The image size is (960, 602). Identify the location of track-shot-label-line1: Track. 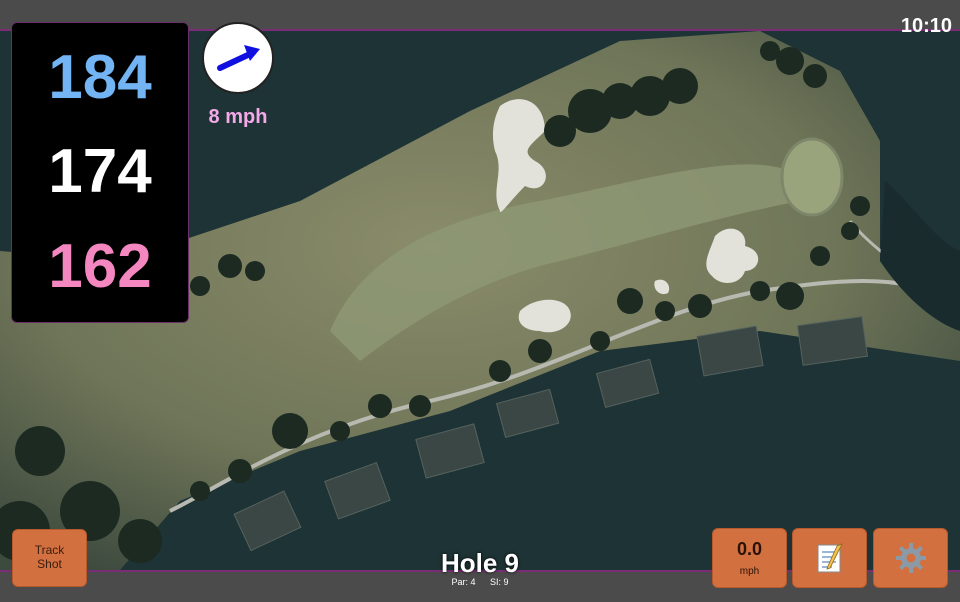
(49, 550).